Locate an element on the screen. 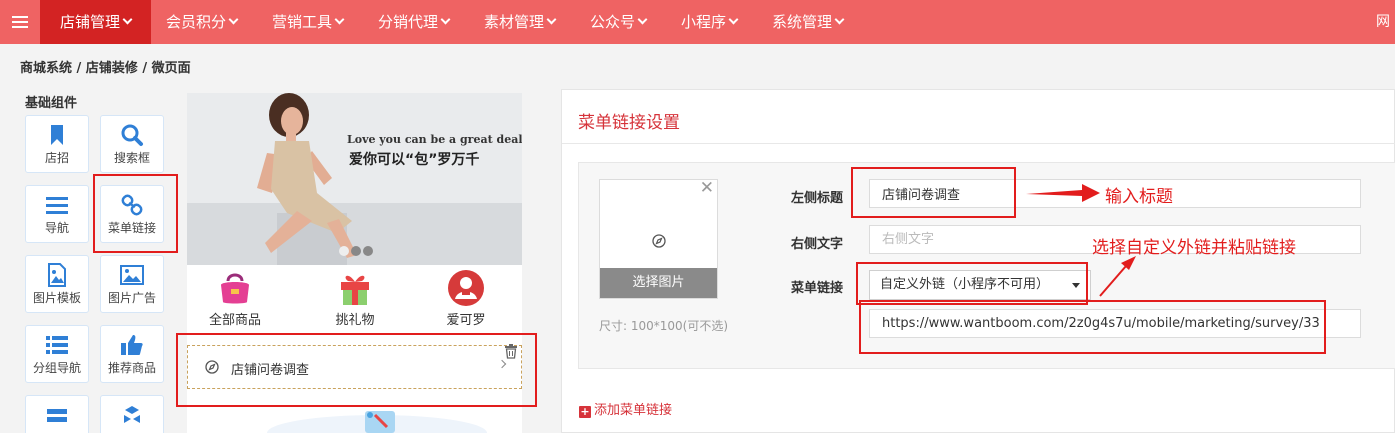 The image size is (1395, 433). menu-link-type-value: 自定义外链（小程序不可用） is located at coordinates (965, 284).